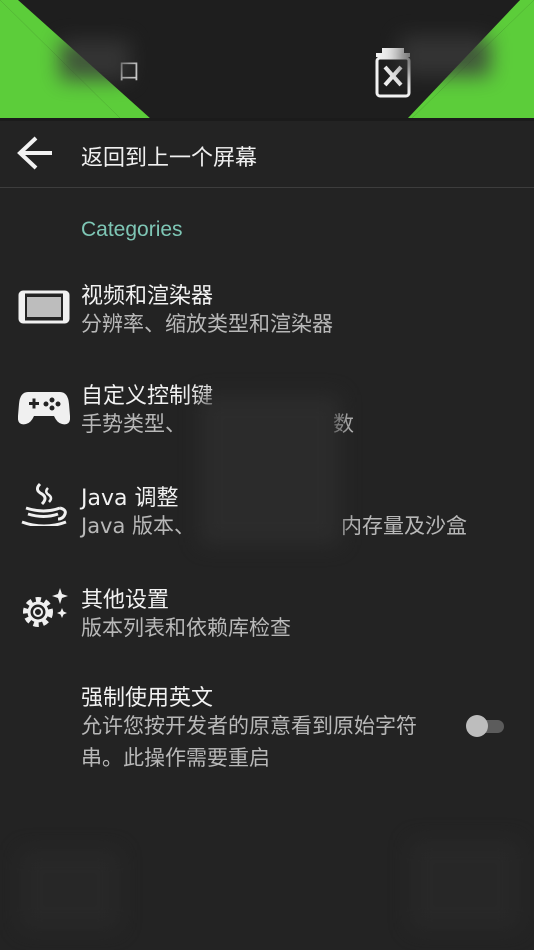 This screenshot has width=534, height=950. I want to click on pref-title: 其他设置, so click(125, 600).